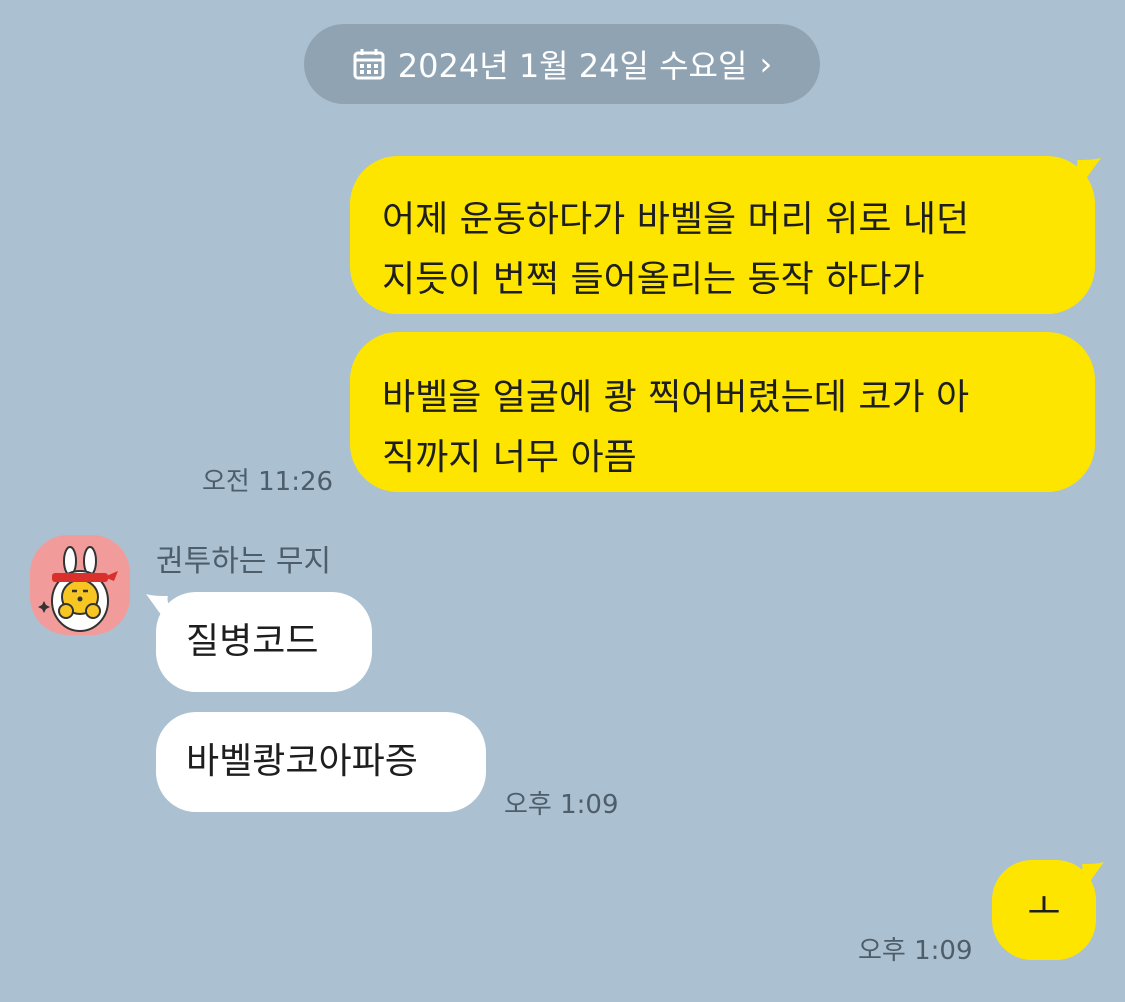 The height and width of the screenshot is (1002, 1125). What do you see at coordinates (1048, 910) in the screenshot?
I see `outgoing-message-bubble: ㅗ` at bounding box center [1048, 910].